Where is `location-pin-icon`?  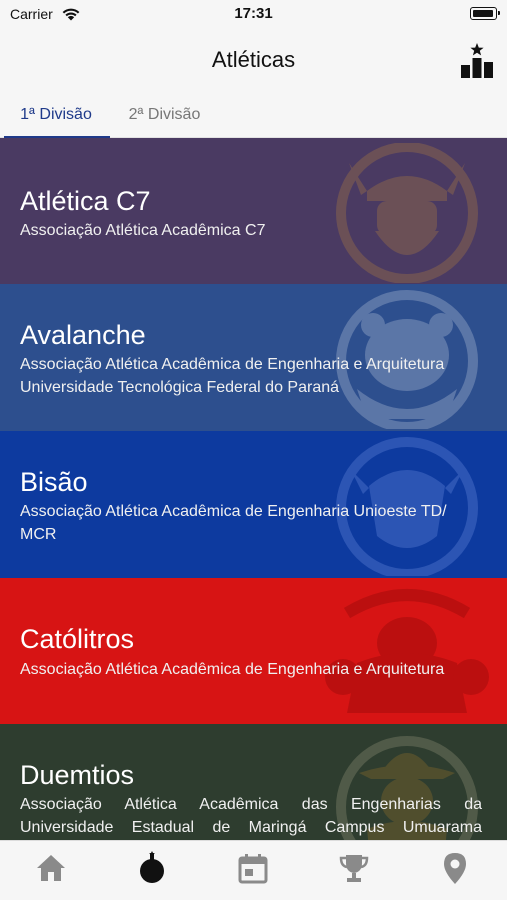
location-pin-icon is located at coordinates (455, 868).